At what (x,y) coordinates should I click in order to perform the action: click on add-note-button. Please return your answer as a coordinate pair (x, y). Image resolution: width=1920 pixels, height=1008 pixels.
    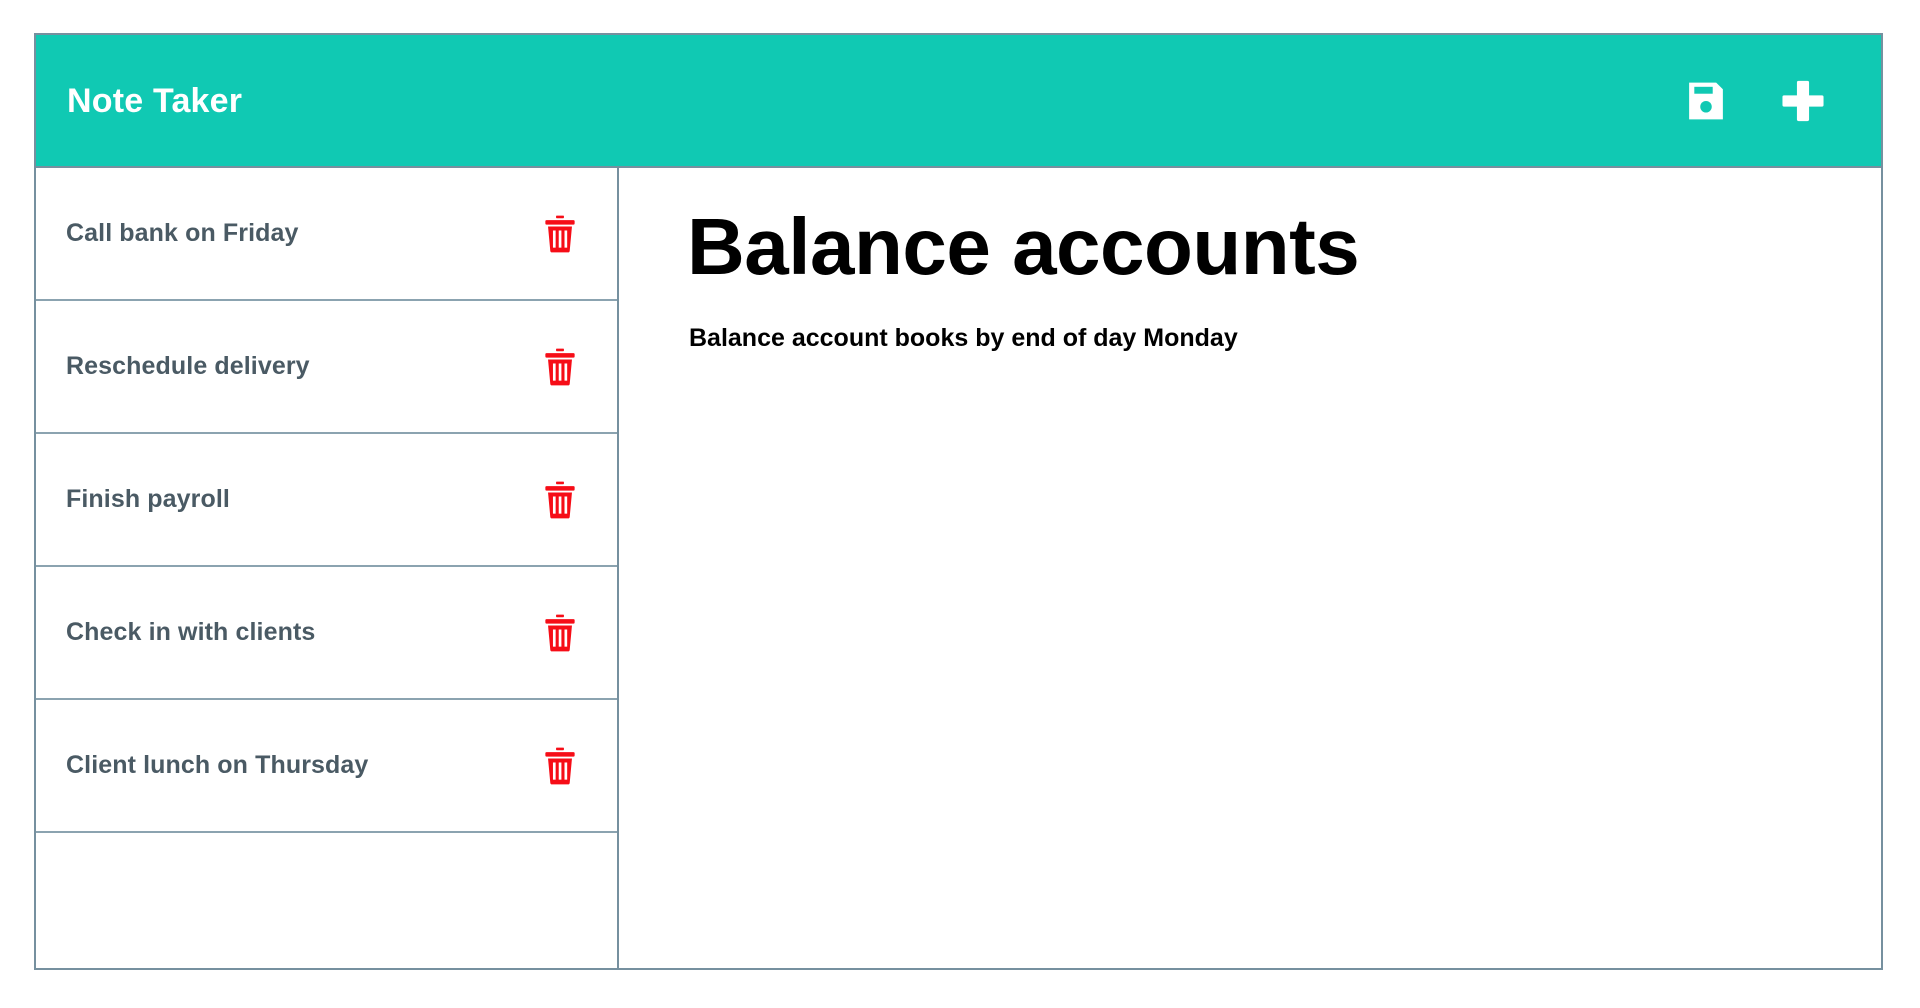
    Looking at the image, I should click on (1803, 101).